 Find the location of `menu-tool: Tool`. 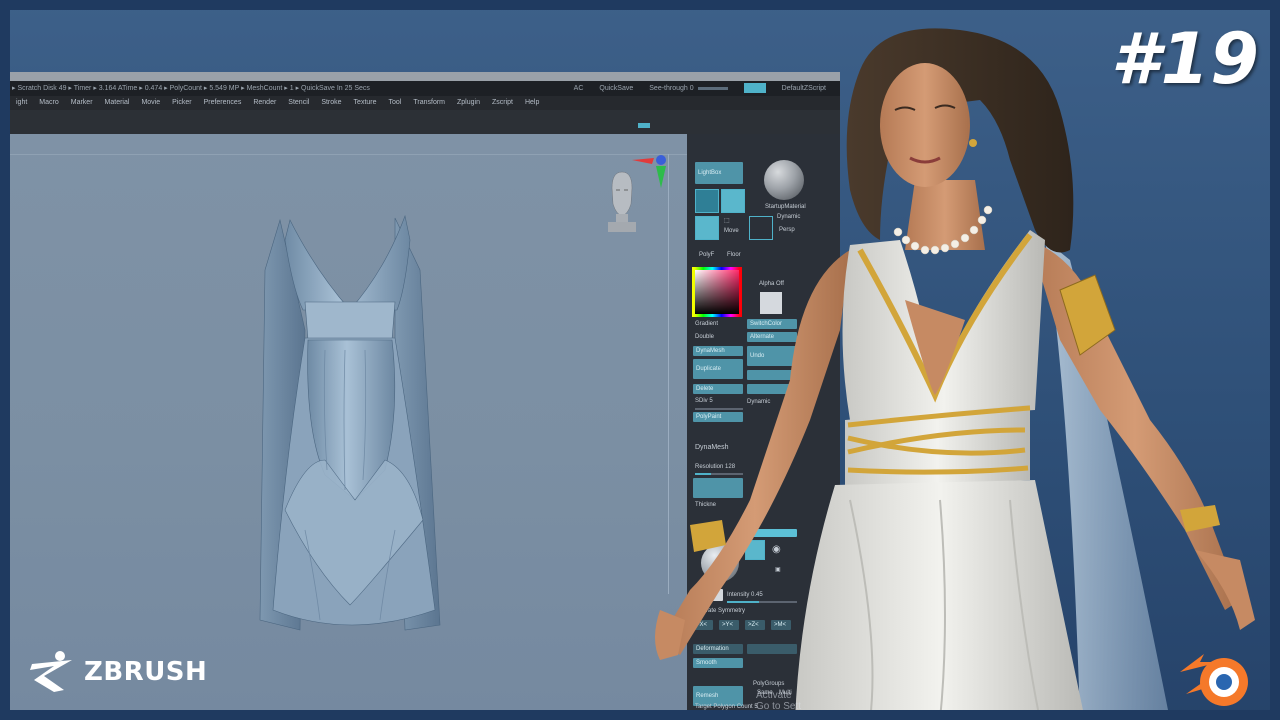

menu-tool: Tool is located at coordinates (395, 103).